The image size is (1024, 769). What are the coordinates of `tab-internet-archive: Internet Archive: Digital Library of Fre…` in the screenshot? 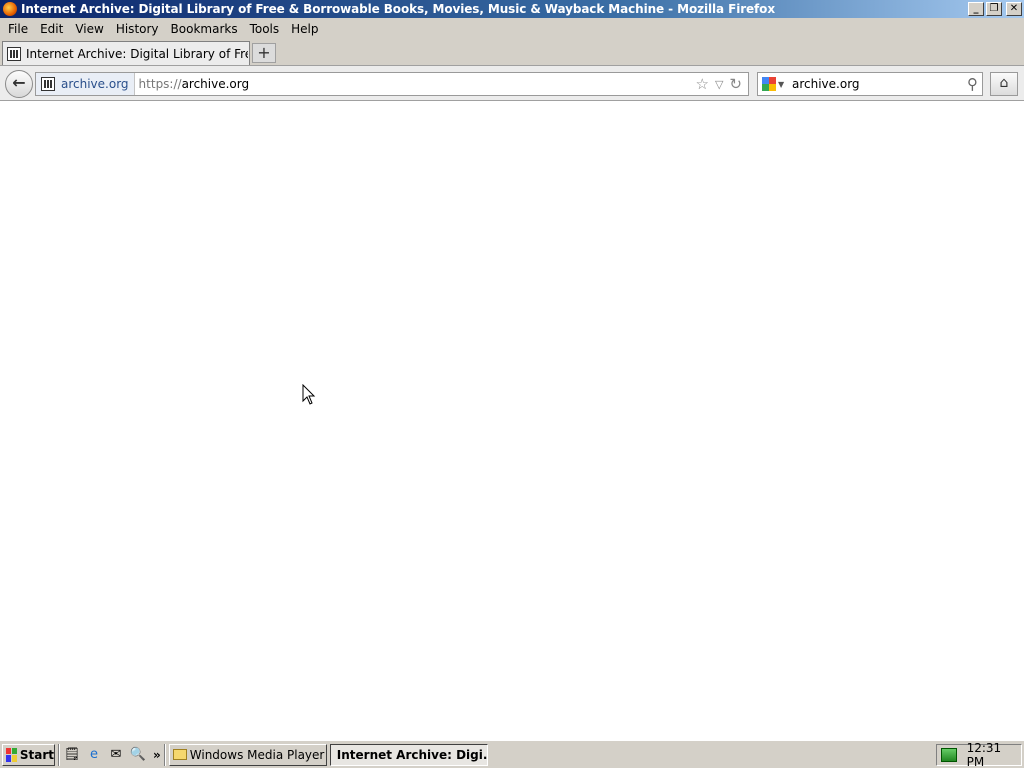 It's located at (126, 53).